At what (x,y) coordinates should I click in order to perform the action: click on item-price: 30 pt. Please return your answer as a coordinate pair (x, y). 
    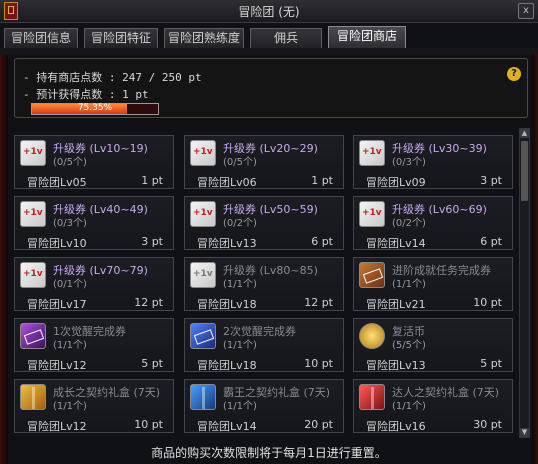
    Looking at the image, I should click on (487, 424).